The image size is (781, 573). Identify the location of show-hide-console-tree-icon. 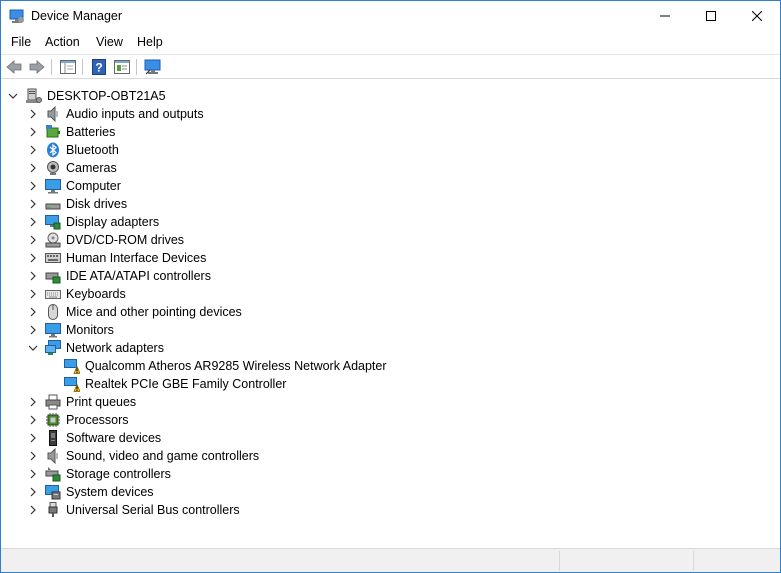
(68, 67).